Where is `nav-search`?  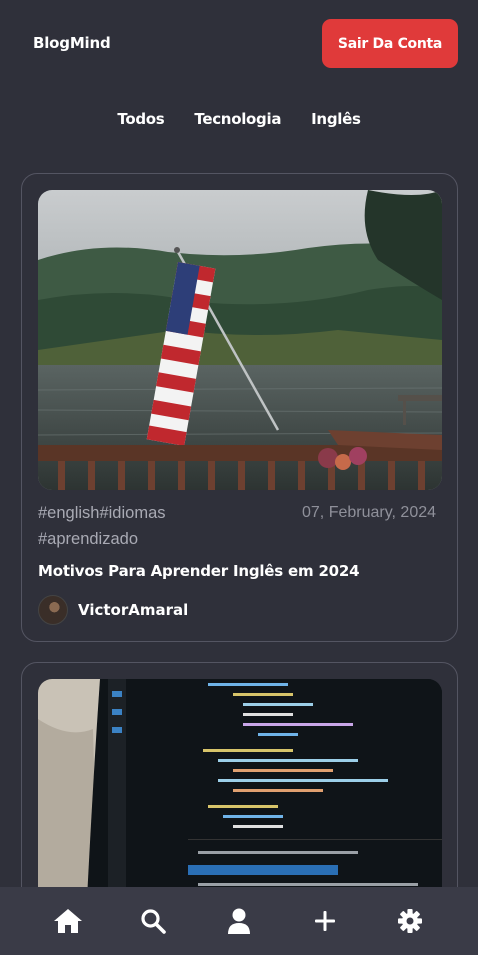
nav-search is located at coordinates (153, 921).